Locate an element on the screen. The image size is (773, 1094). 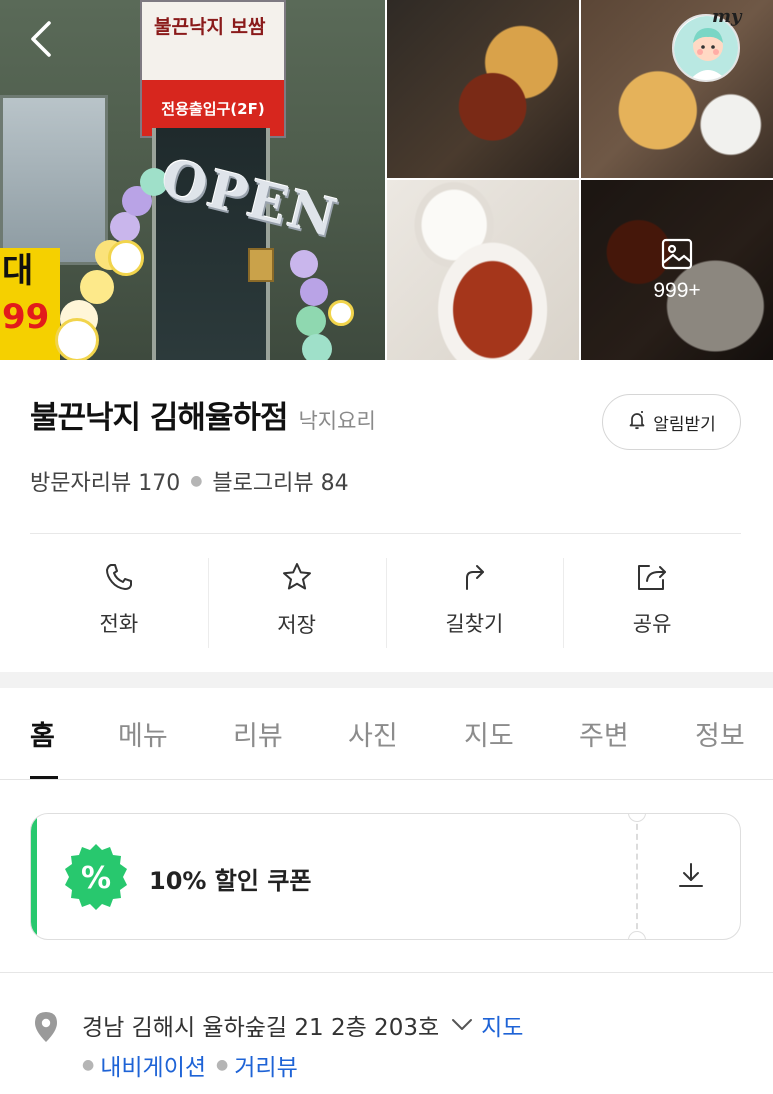
coupon-label: 10% 할인 쿠폰 is located at coordinates (230, 881).